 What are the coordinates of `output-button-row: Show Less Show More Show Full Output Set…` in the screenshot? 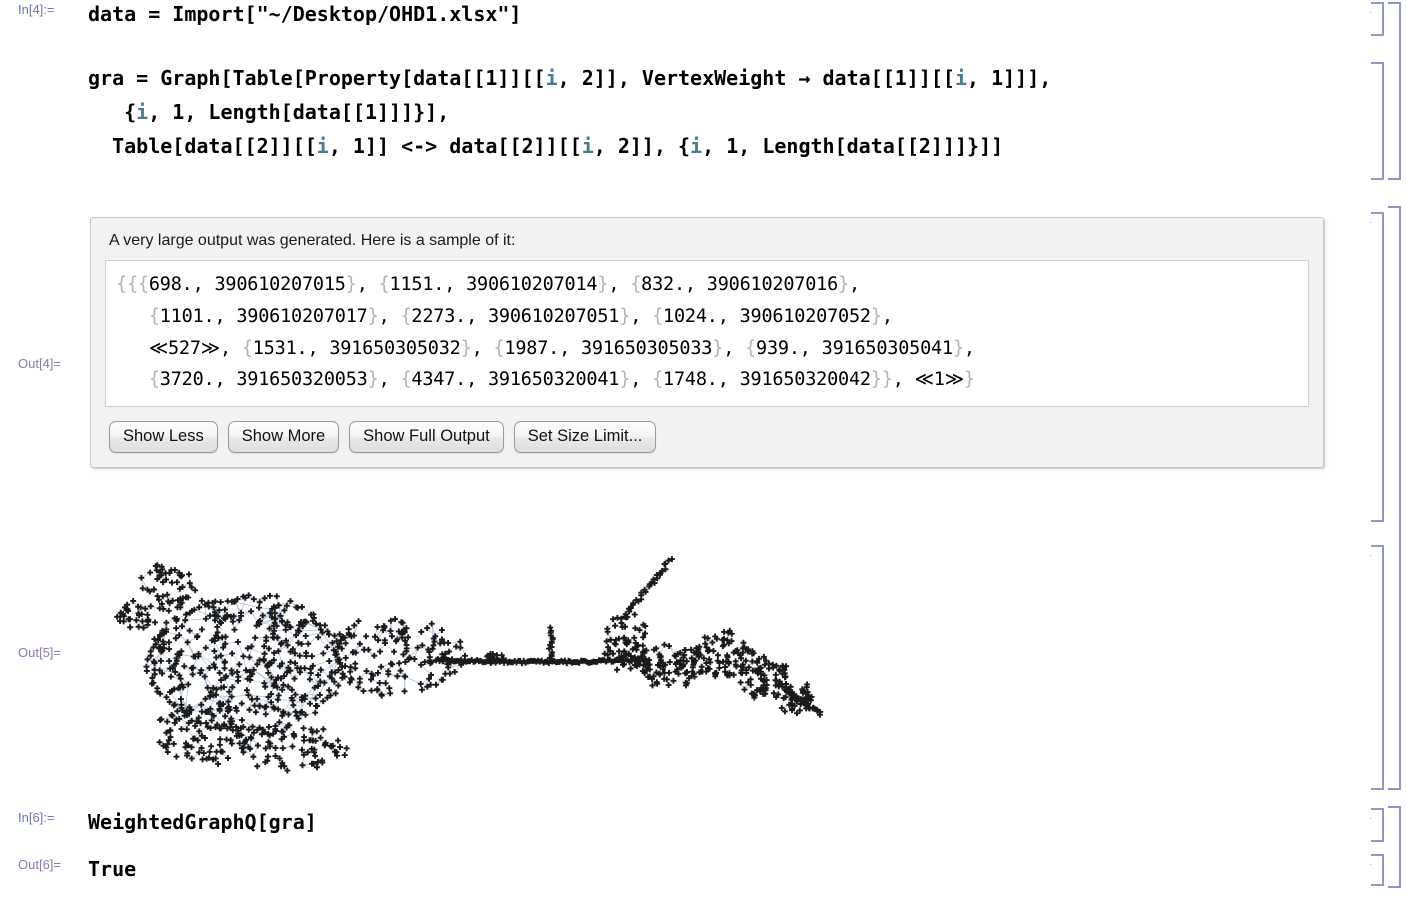 It's located at (707, 437).